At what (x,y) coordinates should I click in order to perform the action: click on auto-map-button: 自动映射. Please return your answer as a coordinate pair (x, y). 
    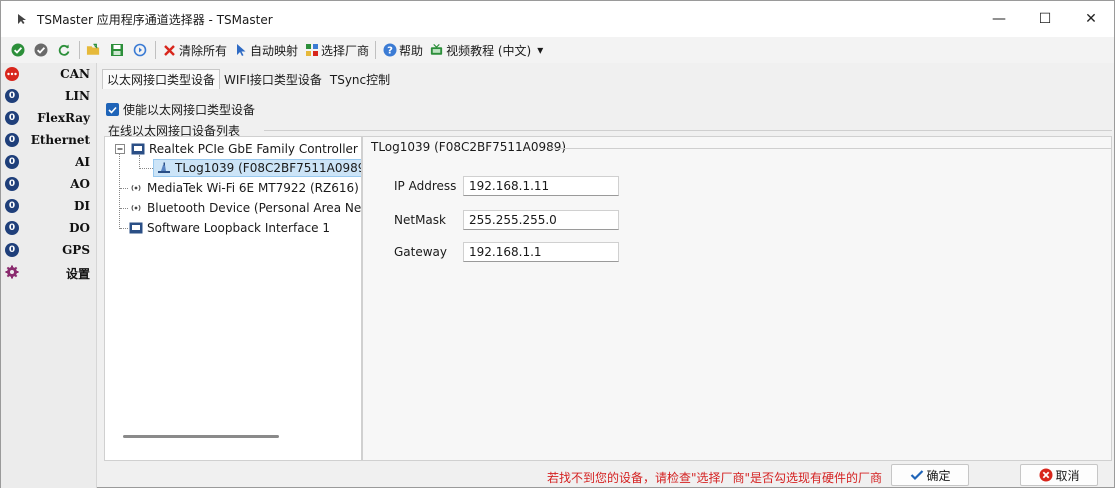
    Looking at the image, I should click on (265, 50).